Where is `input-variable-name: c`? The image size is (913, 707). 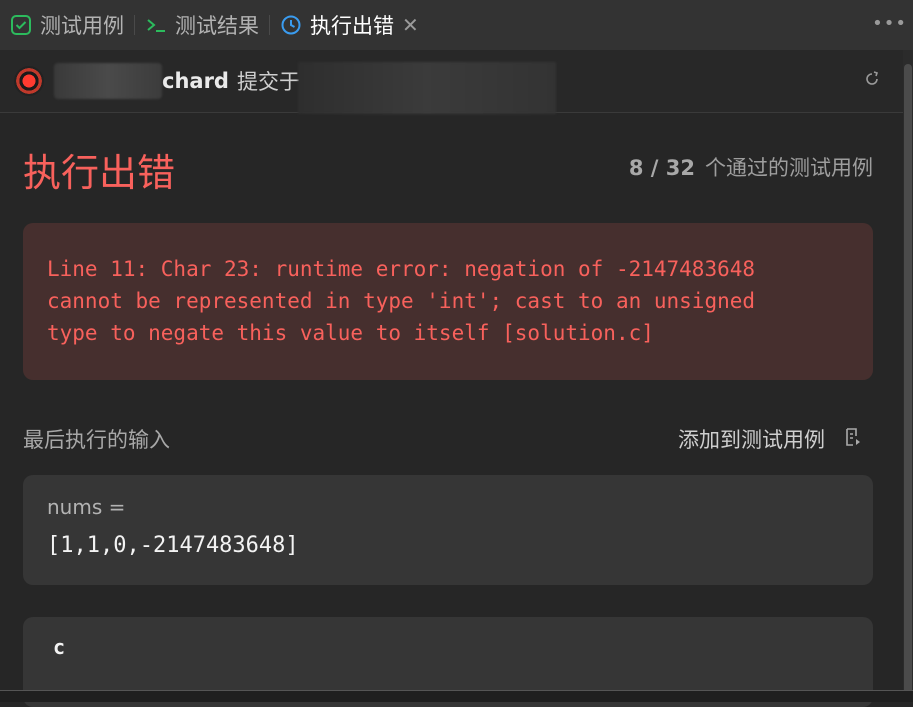
input-variable-name: c is located at coordinates (59, 647).